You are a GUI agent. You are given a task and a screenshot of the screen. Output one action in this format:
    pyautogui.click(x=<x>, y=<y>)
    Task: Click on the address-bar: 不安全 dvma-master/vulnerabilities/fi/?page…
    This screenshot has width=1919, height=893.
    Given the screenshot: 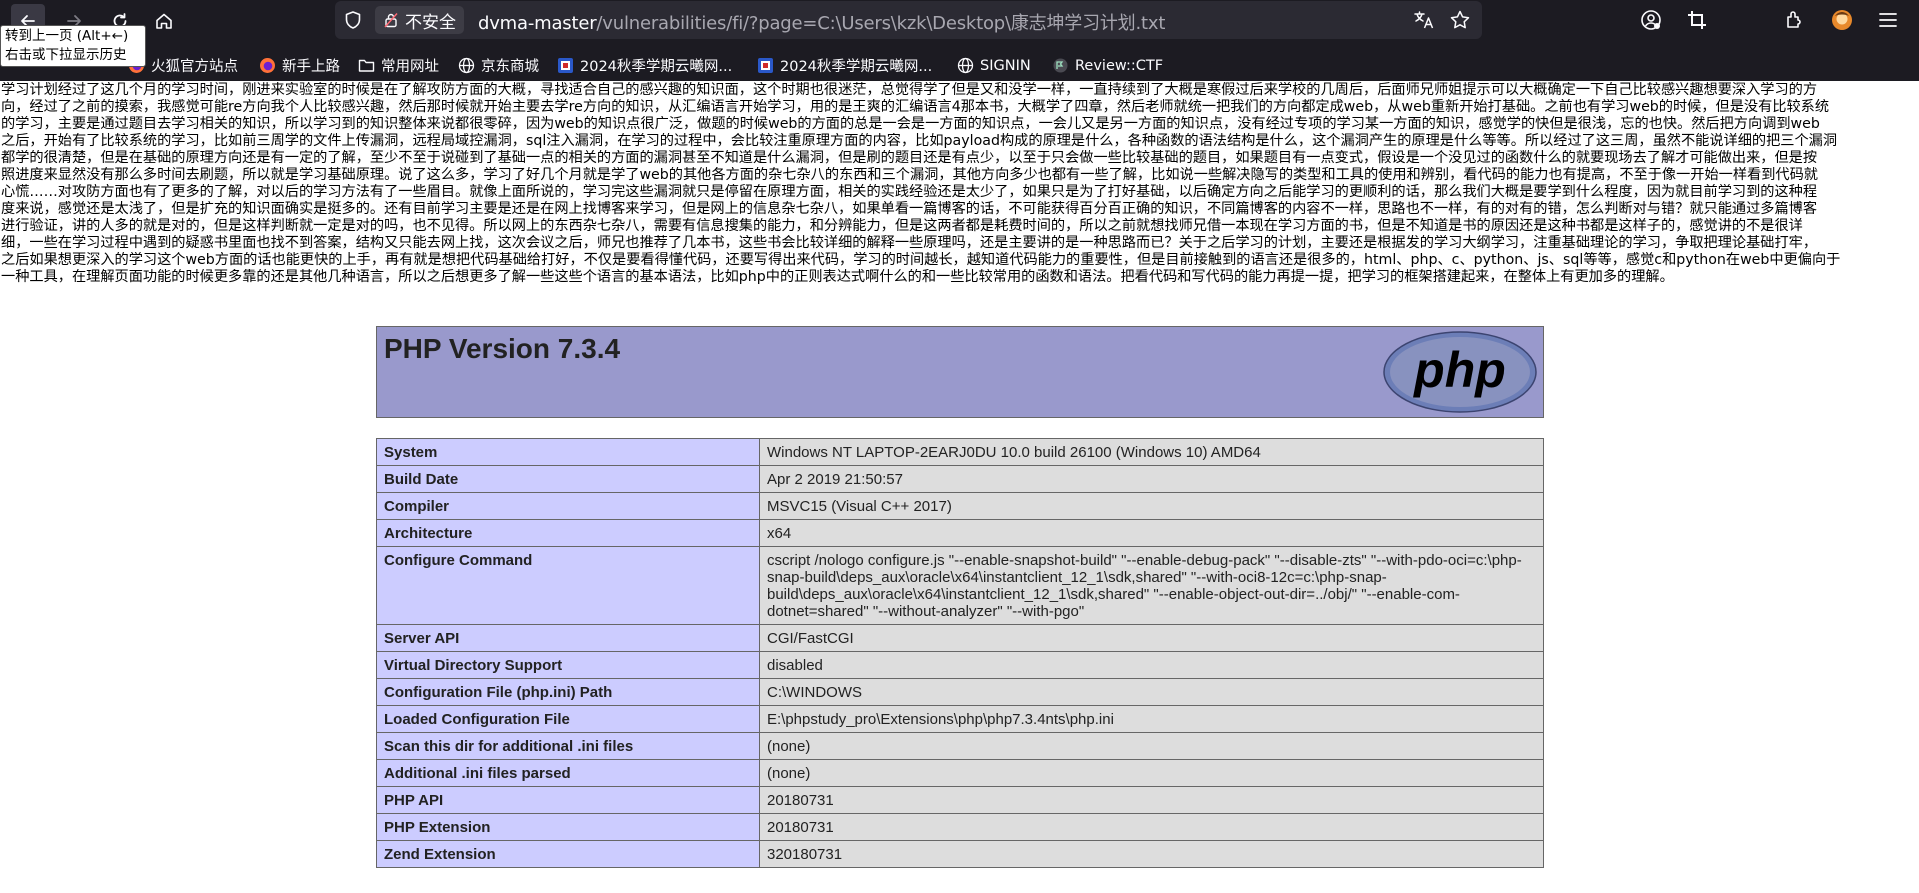 What is the action you would take?
    pyautogui.click(x=908, y=20)
    